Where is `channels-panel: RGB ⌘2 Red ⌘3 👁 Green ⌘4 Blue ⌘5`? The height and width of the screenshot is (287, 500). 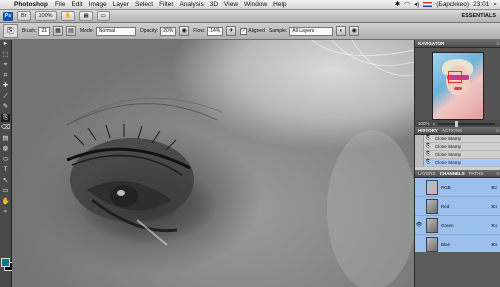 channels-panel: RGB ⌘2 Red ⌘3 👁 Green ⌘4 Blue ⌘5 is located at coordinates (457, 216).